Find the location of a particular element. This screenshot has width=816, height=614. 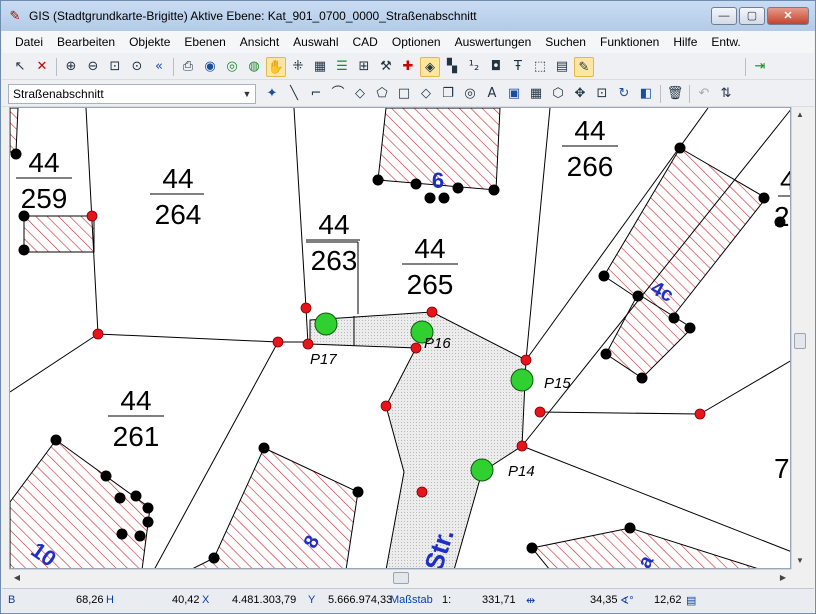

layers-globe-icon: ◎ is located at coordinates (232, 67).